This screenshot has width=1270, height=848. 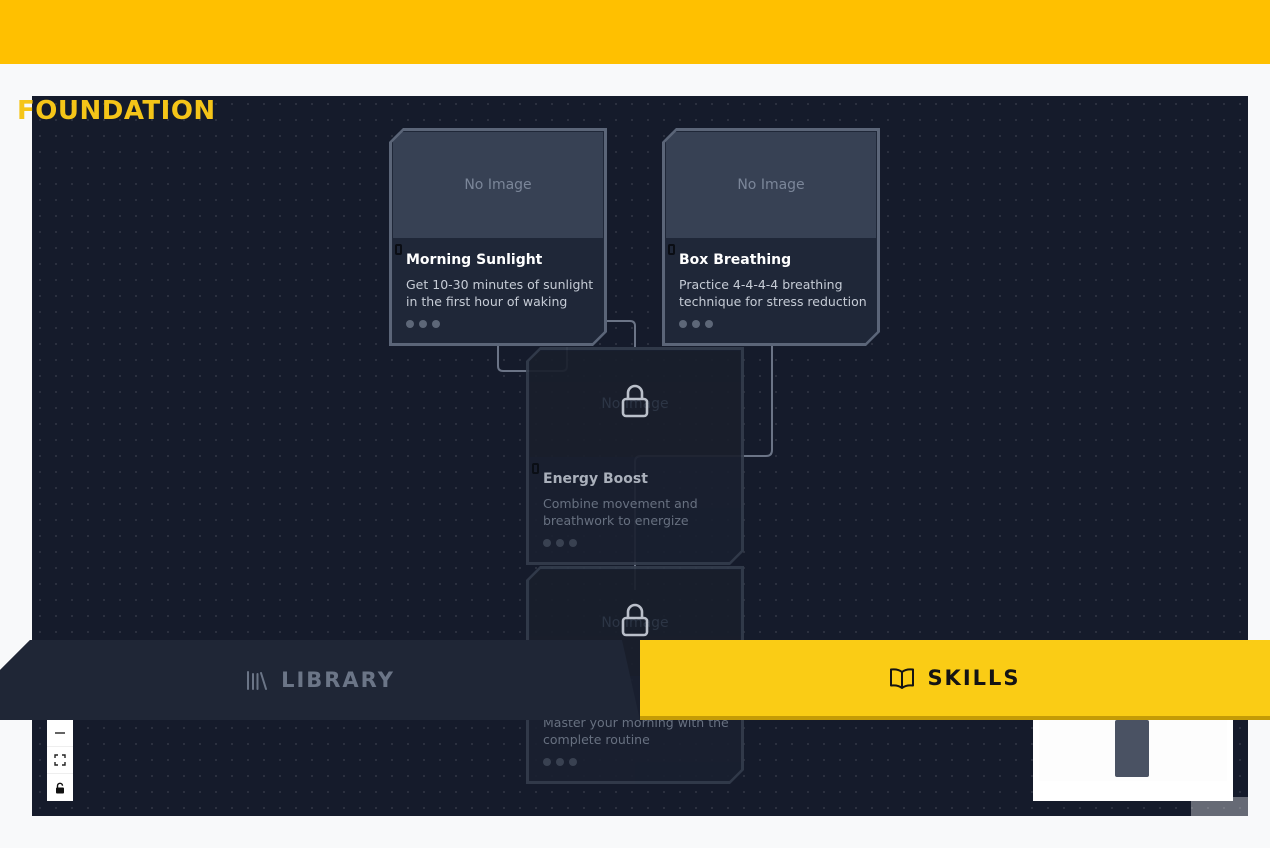 I want to click on minus-icon, so click(x=60, y=733).